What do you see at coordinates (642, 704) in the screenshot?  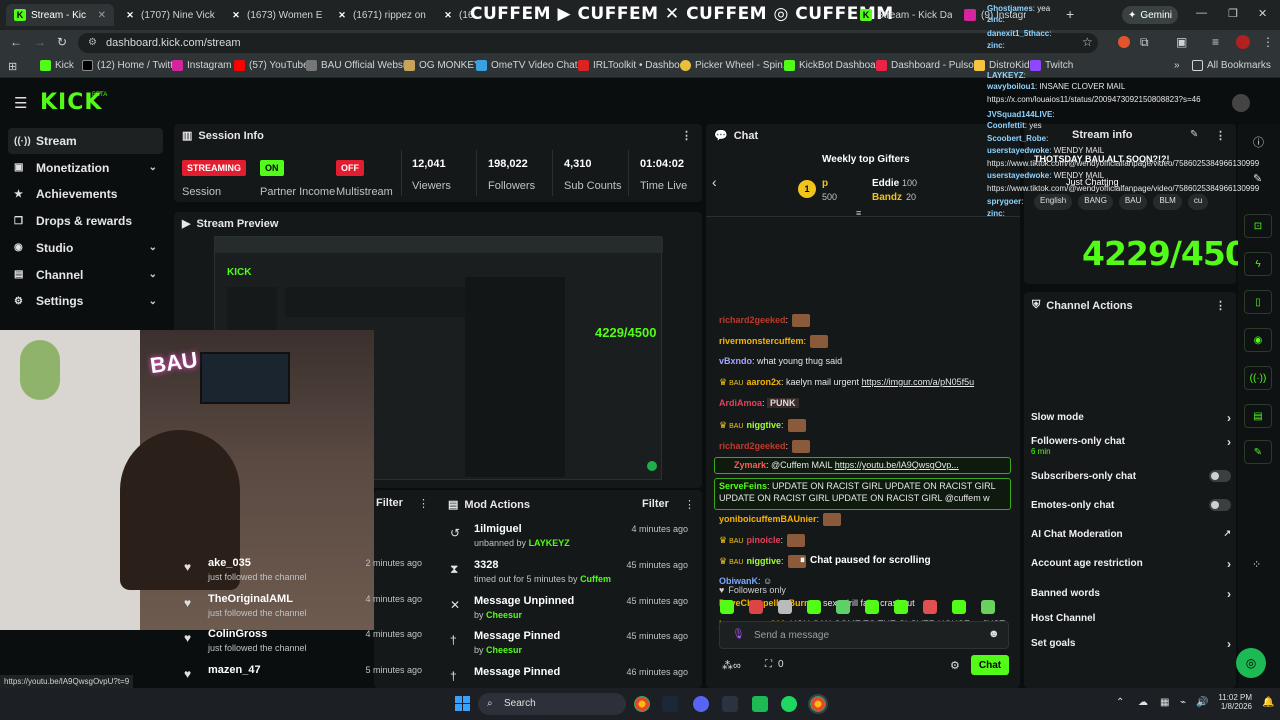 I see `chrome-icon` at bounding box center [642, 704].